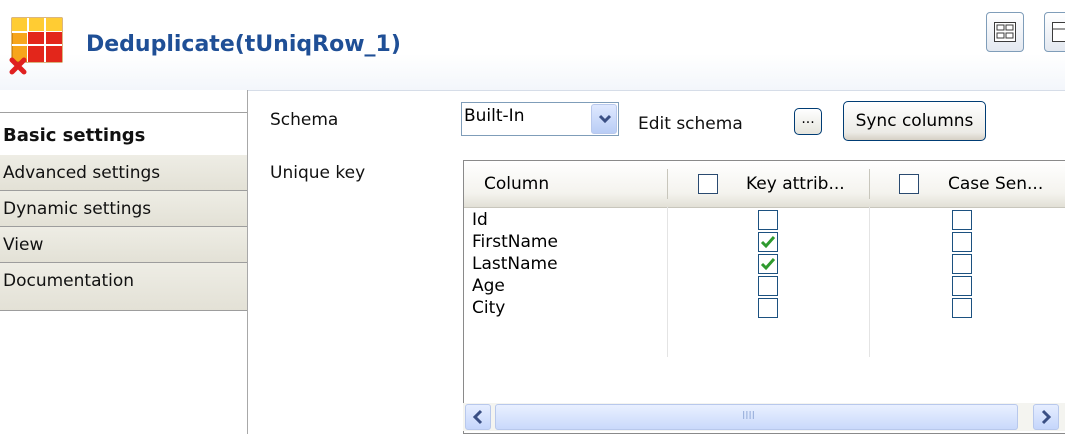 The image size is (1065, 434). Describe the element at coordinates (123, 173) in the screenshot. I see `tab-advanced-settings: Advanced settings` at that location.